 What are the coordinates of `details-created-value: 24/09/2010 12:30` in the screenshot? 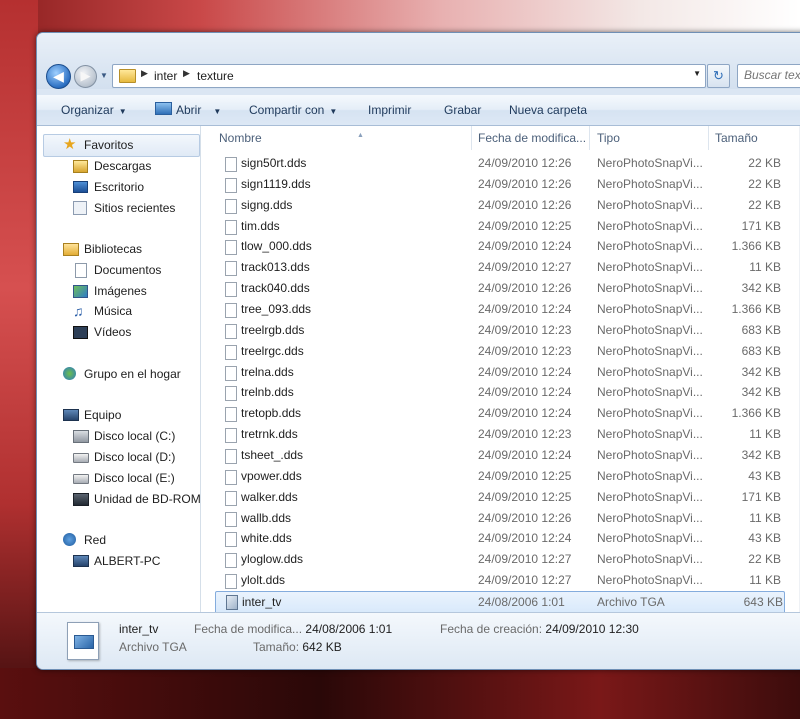 It's located at (592, 629).